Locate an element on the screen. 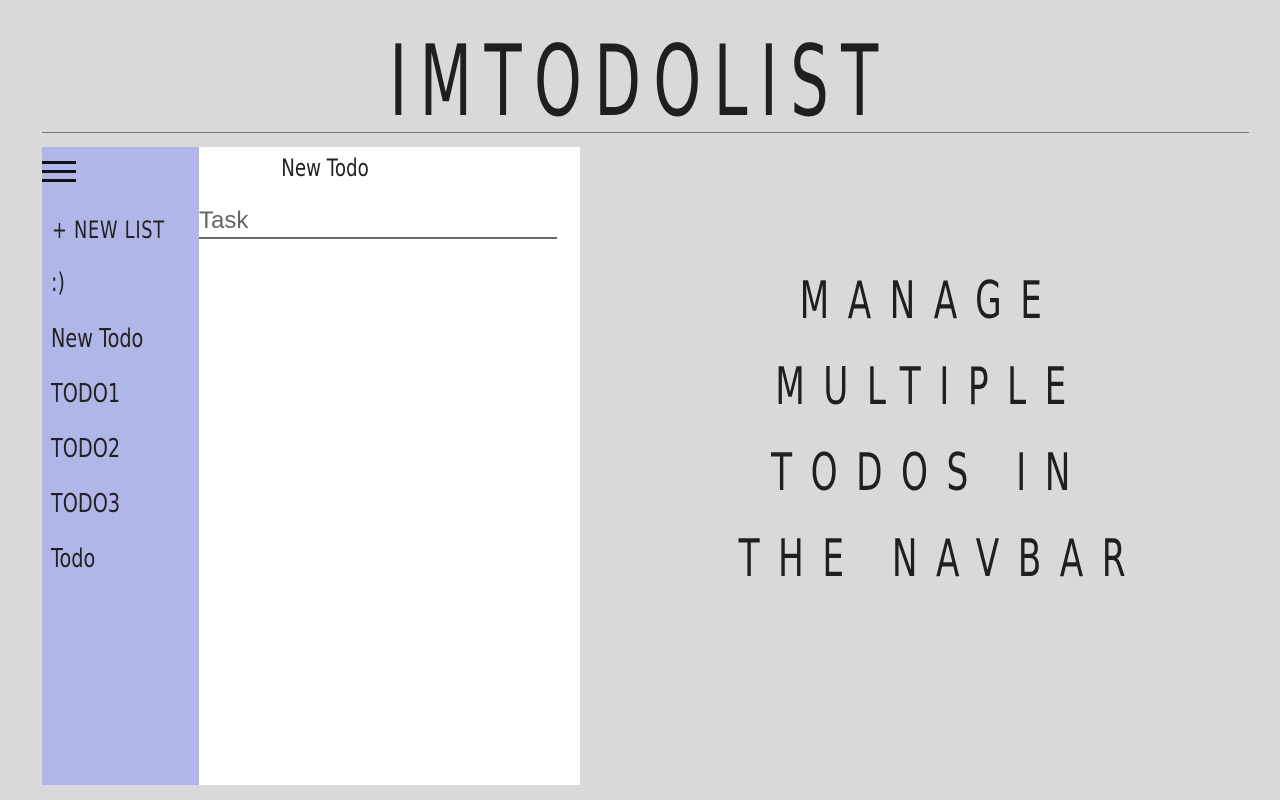 The image size is (1280, 800). tagline-line: THE NAVBAR is located at coordinates (941, 559).